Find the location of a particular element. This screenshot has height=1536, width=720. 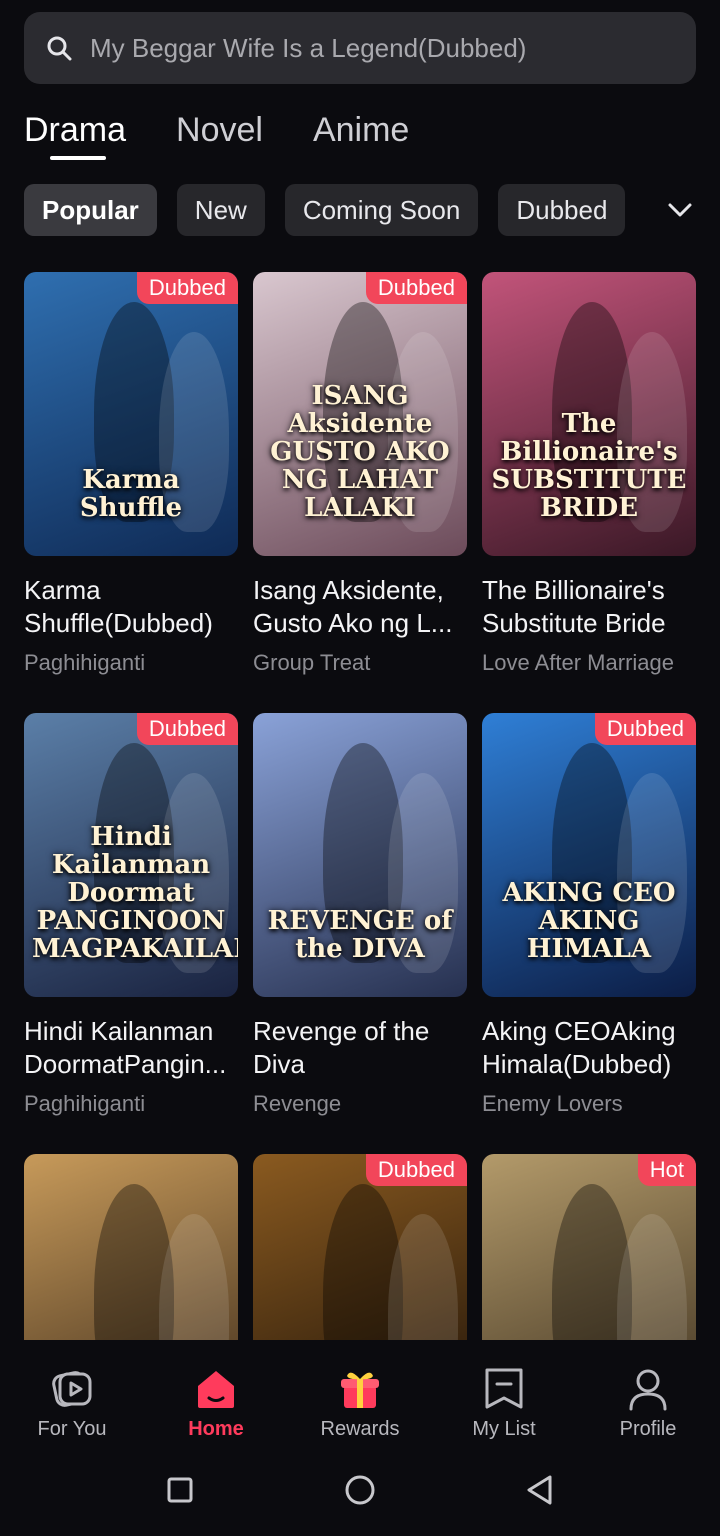

bottom-nav: For You Home Rewards My List Profile is located at coordinates (360, 1396).